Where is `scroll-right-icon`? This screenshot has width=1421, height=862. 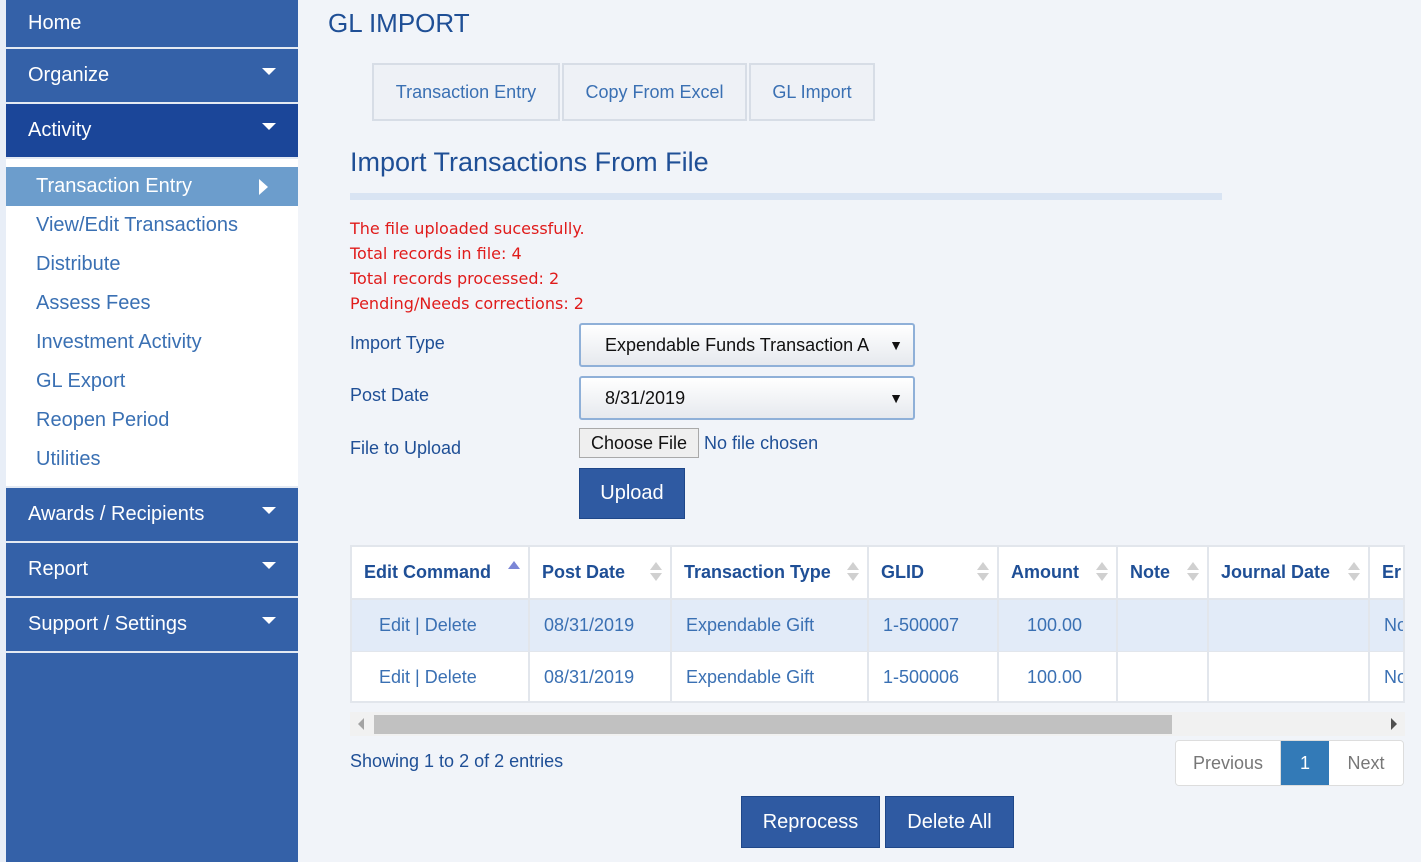
scroll-right-icon is located at coordinates (1394, 724).